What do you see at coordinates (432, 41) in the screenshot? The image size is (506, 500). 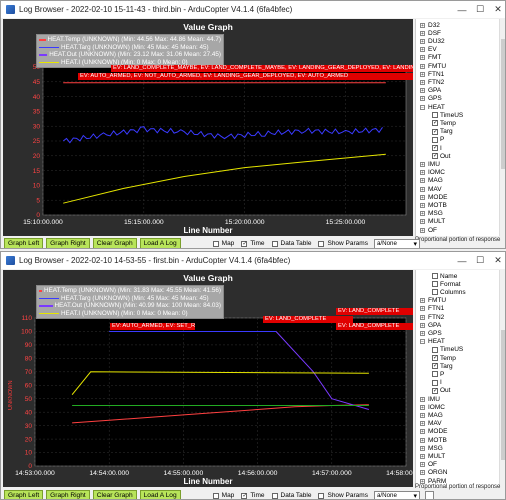 I see `tree-node-du32: + DU32` at bounding box center [432, 41].